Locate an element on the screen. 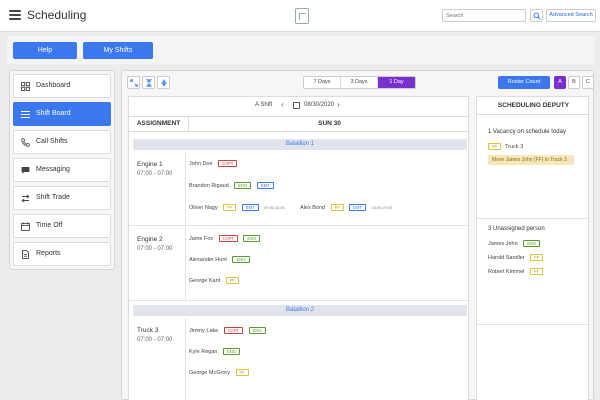 This screenshot has width=600, height=400. vacancy-header: 1 Vacancy on schedule today is located at coordinates (527, 132).